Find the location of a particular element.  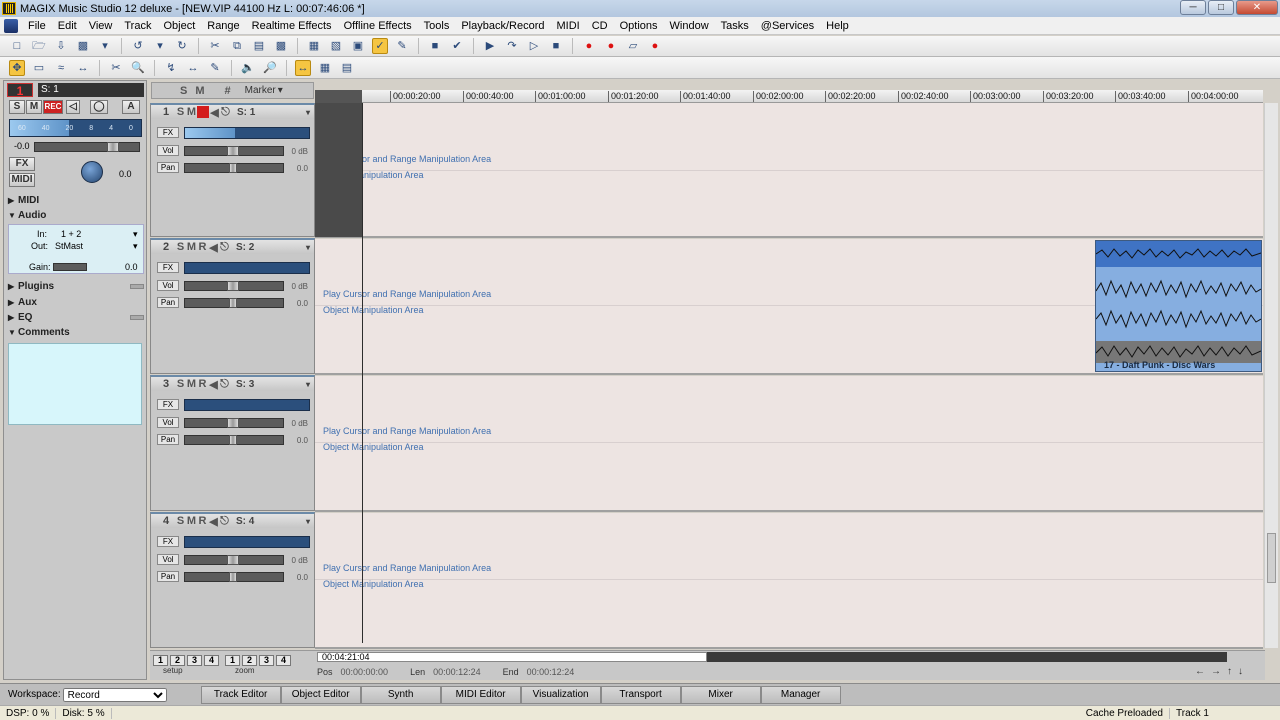

zoom-1-button: 1 is located at coordinates (232, 660).